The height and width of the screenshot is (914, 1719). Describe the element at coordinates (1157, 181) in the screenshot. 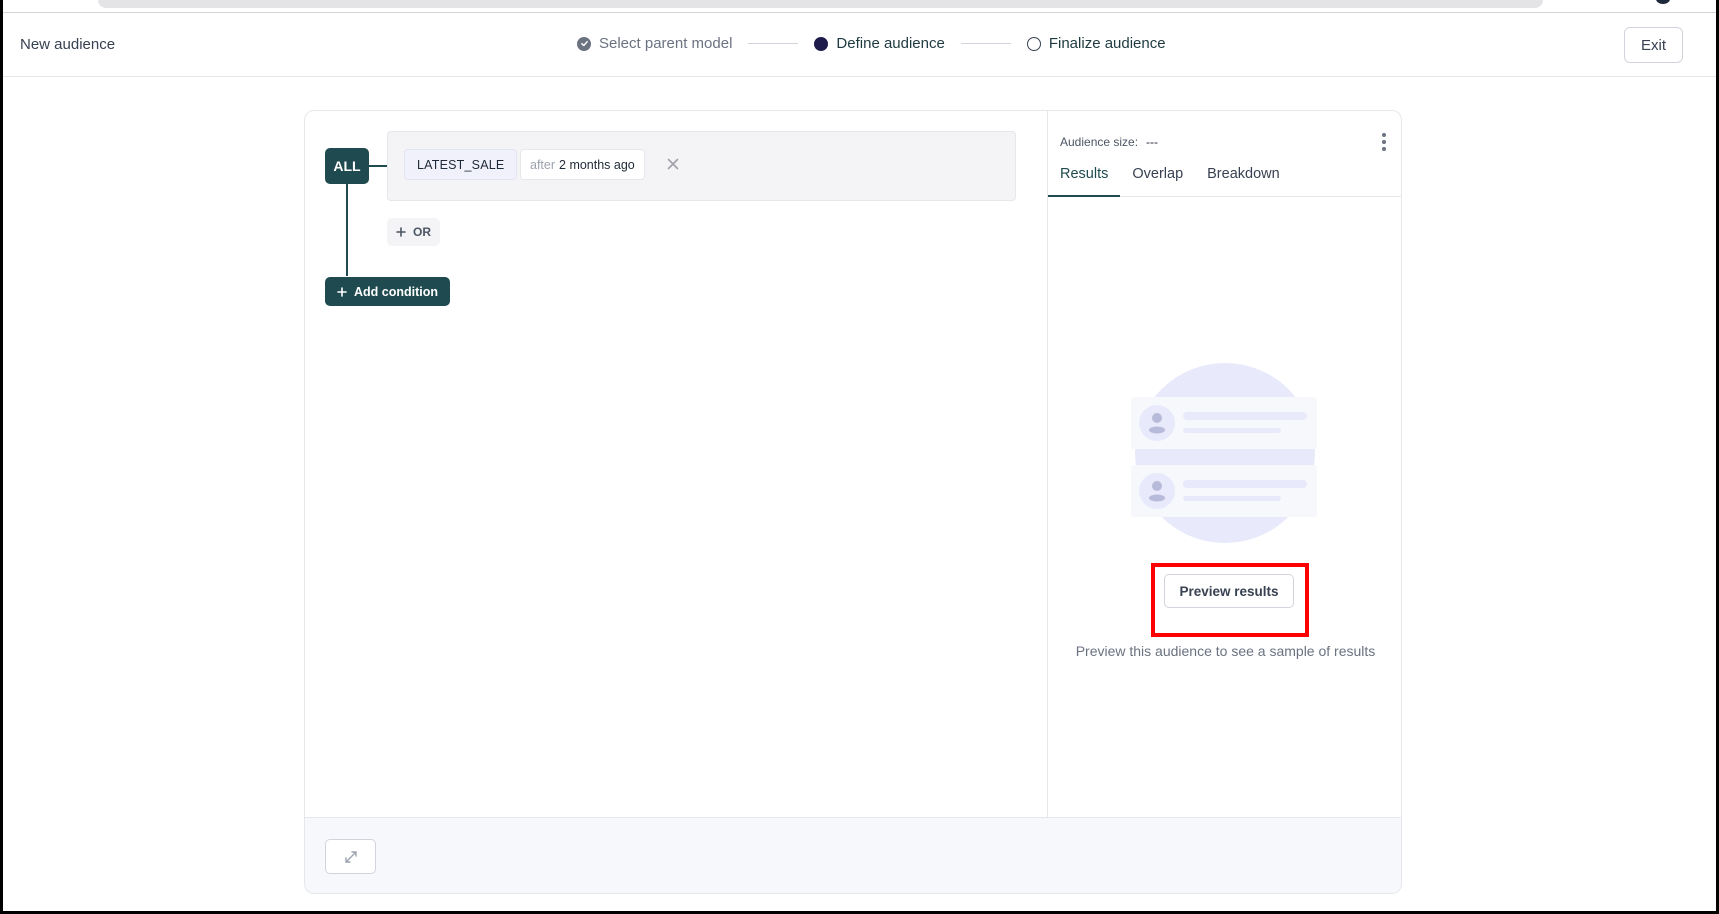

I see `tab-overlap: Overlap` at that location.